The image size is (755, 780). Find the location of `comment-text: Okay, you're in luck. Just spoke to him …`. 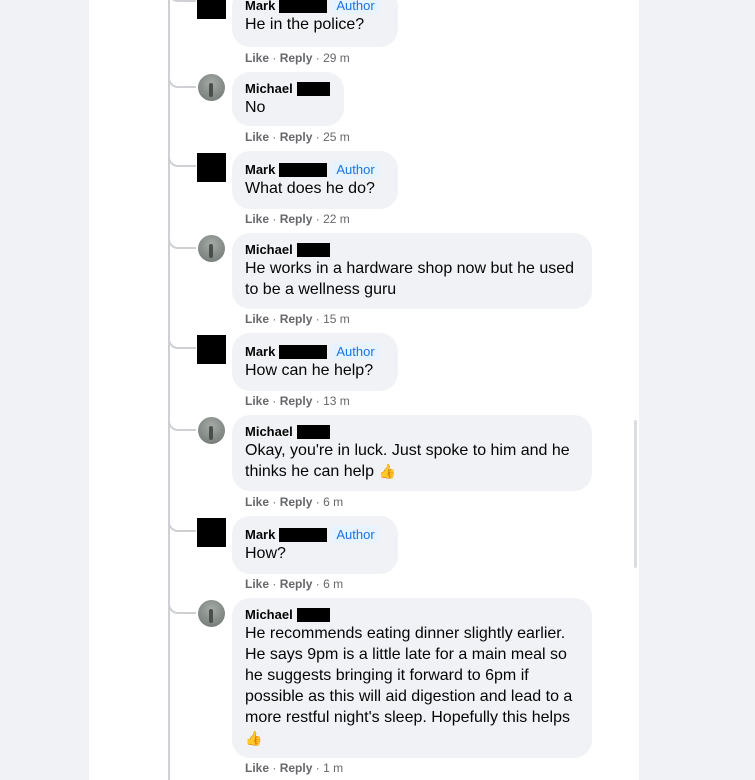

comment-text: Okay, you're in luck. Just spoke to him … is located at coordinates (407, 461).